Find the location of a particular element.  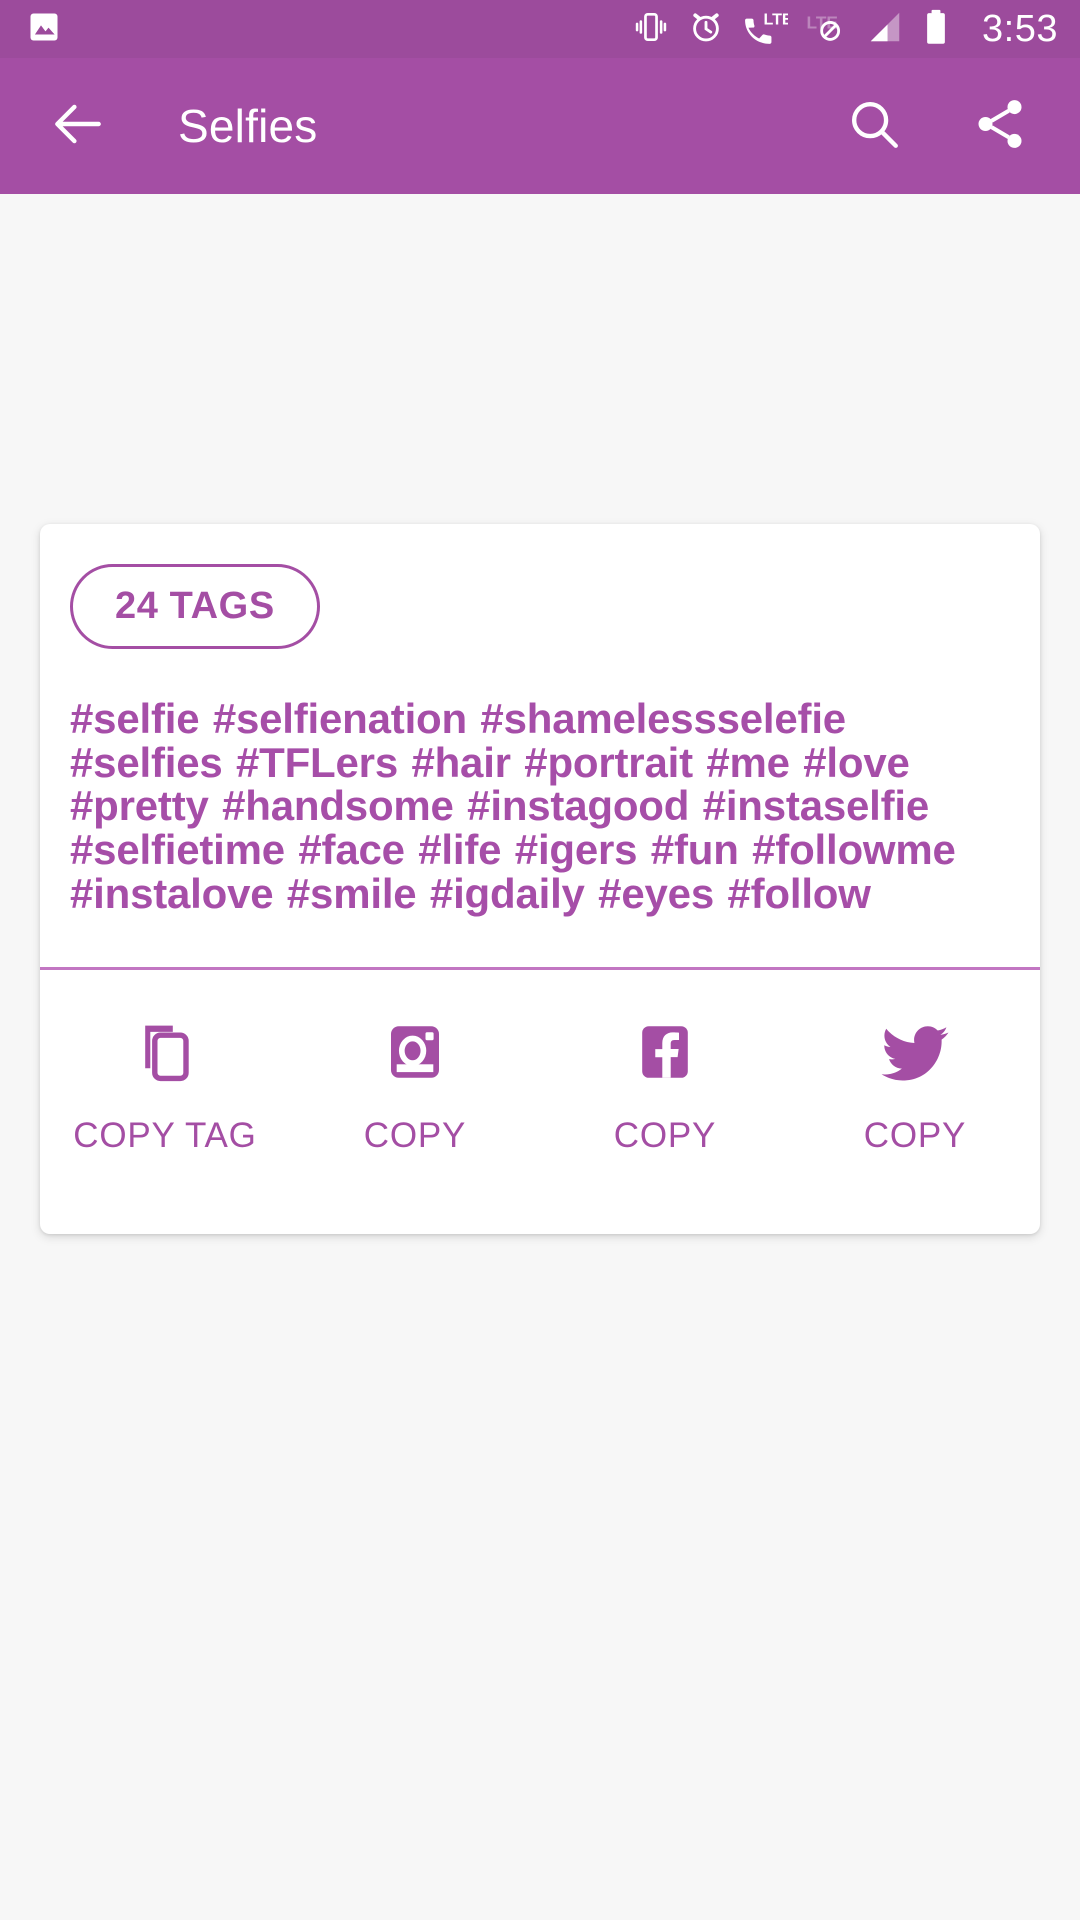

status-bar-notifications is located at coordinates (44, 29).